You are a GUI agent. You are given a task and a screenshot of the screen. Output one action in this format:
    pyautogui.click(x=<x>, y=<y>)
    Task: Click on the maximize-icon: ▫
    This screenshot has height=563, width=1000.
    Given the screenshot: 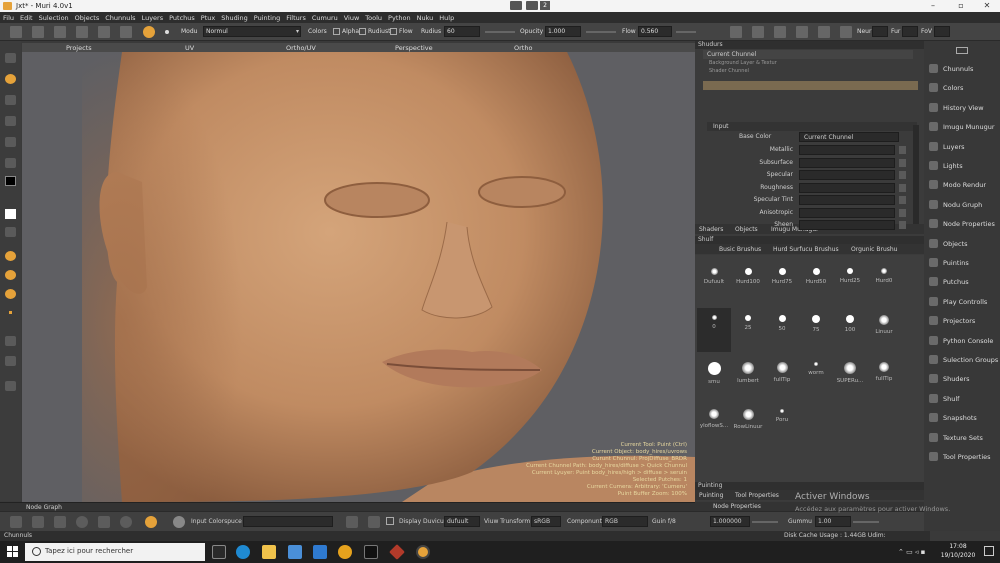 What is the action you would take?
    pyautogui.click(x=961, y=6)
    